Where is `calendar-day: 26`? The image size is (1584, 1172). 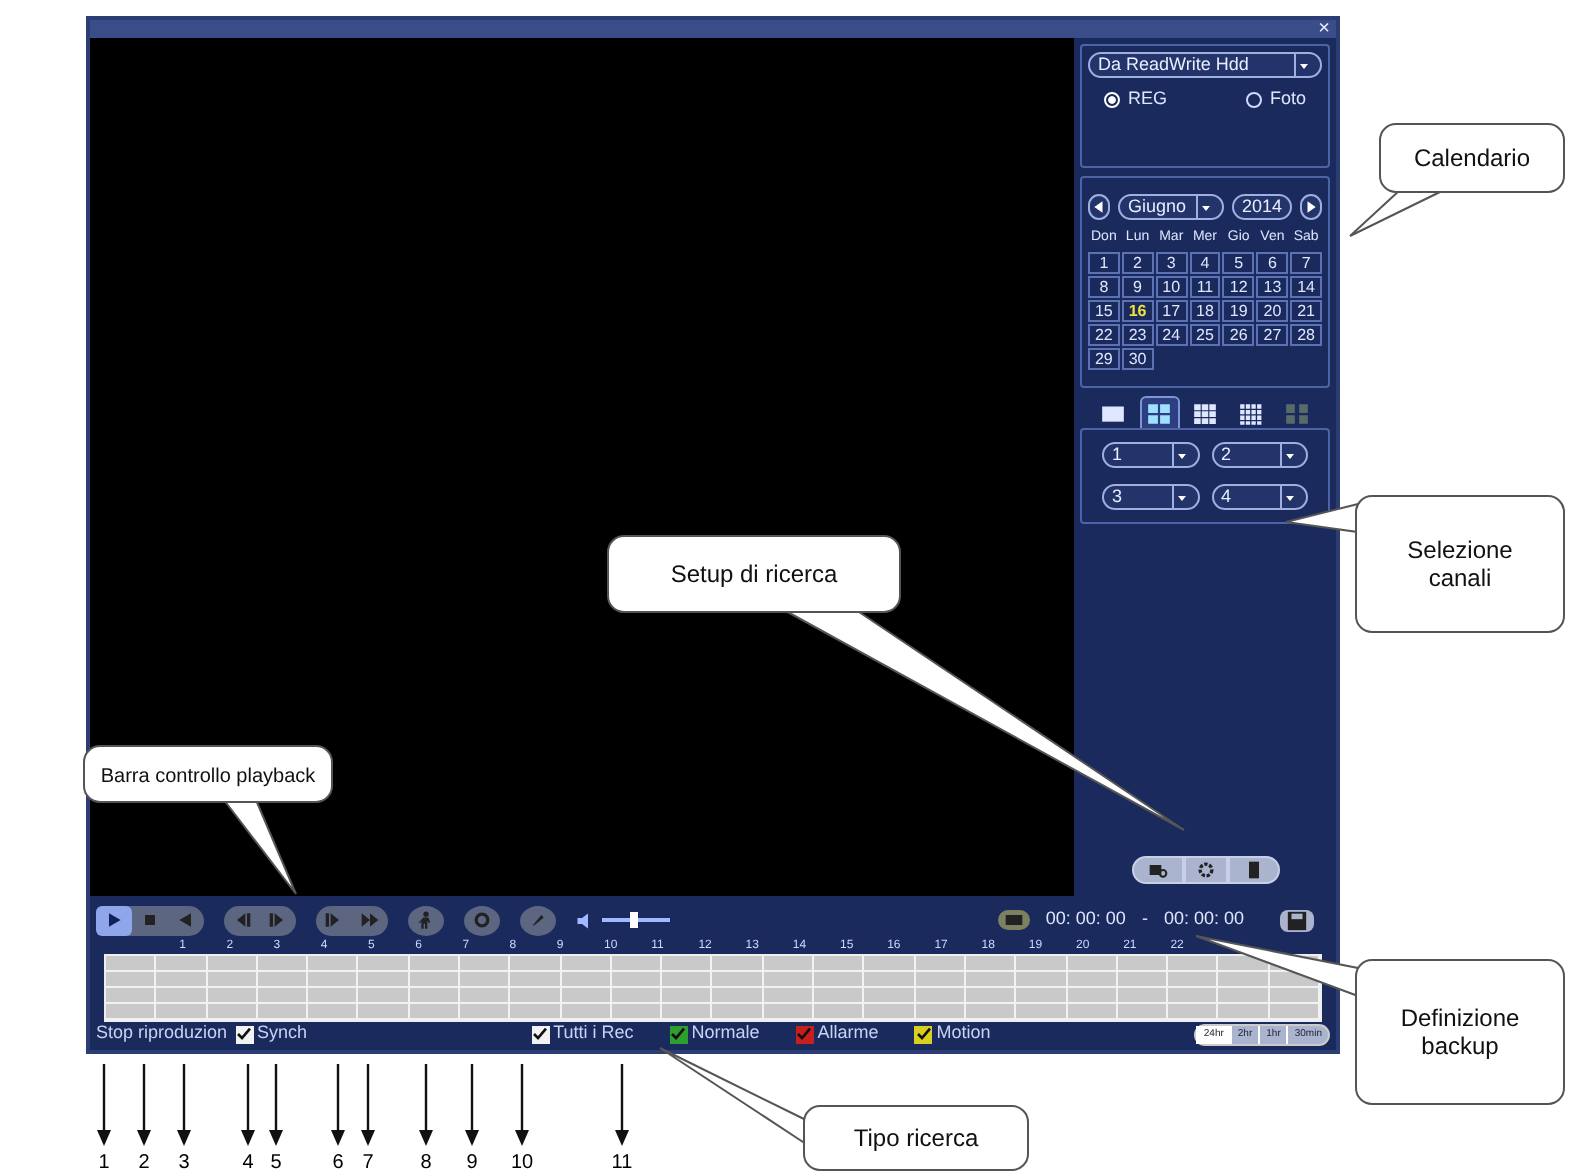
calendar-day: 26 is located at coordinates (1238, 334).